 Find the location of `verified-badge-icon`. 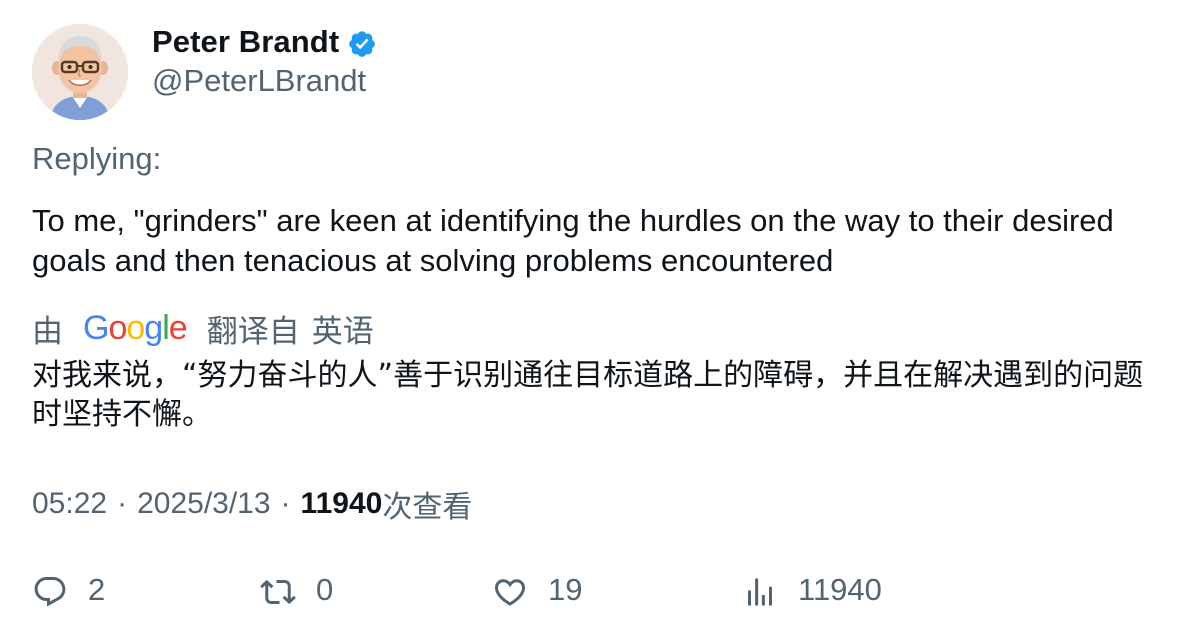

verified-badge-icon is located at coordinates (362, 43).